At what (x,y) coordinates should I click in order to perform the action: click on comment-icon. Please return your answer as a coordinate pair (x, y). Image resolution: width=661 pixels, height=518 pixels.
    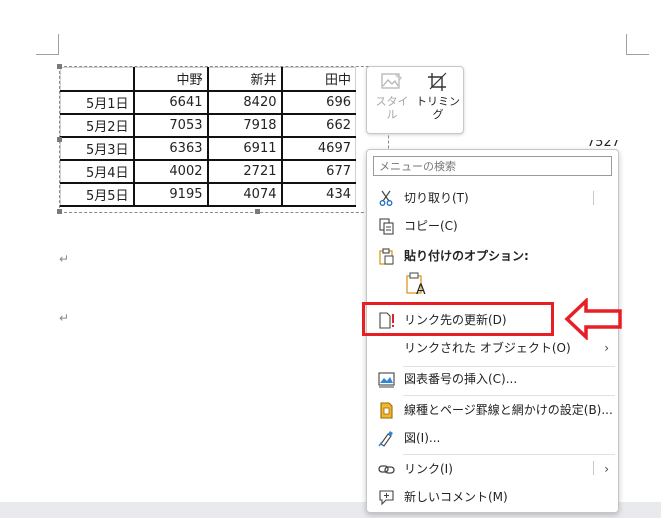
    Looking at the image, I should click on (386, 498).